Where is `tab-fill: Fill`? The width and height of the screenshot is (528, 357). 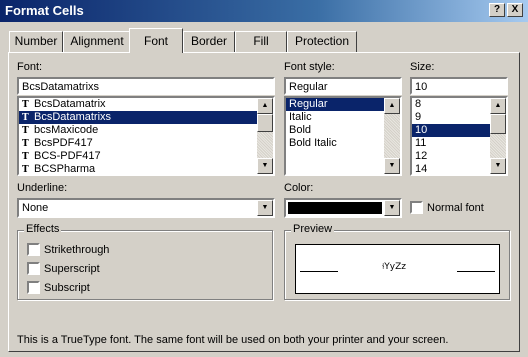
tab-fill: Fill is located at coordinates (261, 41).